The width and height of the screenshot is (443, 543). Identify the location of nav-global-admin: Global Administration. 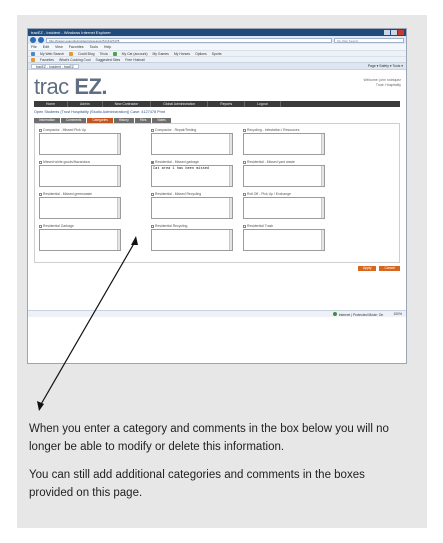
(180, 104).